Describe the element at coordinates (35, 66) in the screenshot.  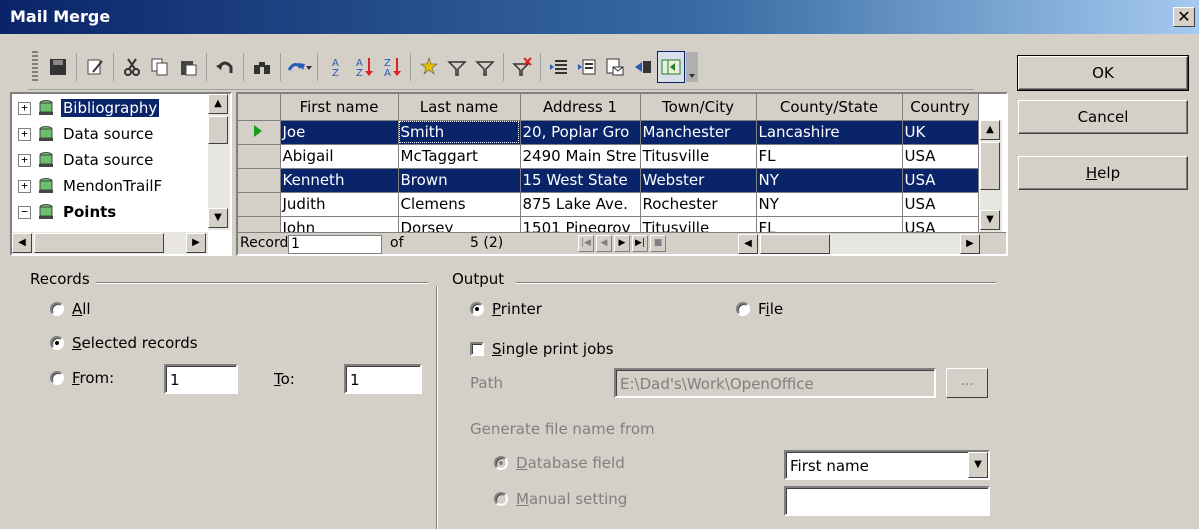
I see `toolbar-grip` at that location.